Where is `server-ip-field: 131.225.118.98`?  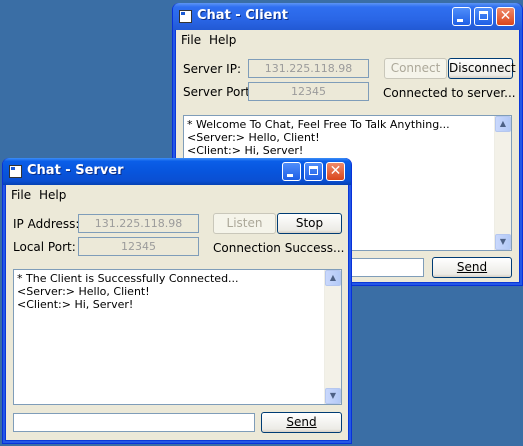 server-ip-field: 131.225.118.98 is located at coordinates (308, 68).